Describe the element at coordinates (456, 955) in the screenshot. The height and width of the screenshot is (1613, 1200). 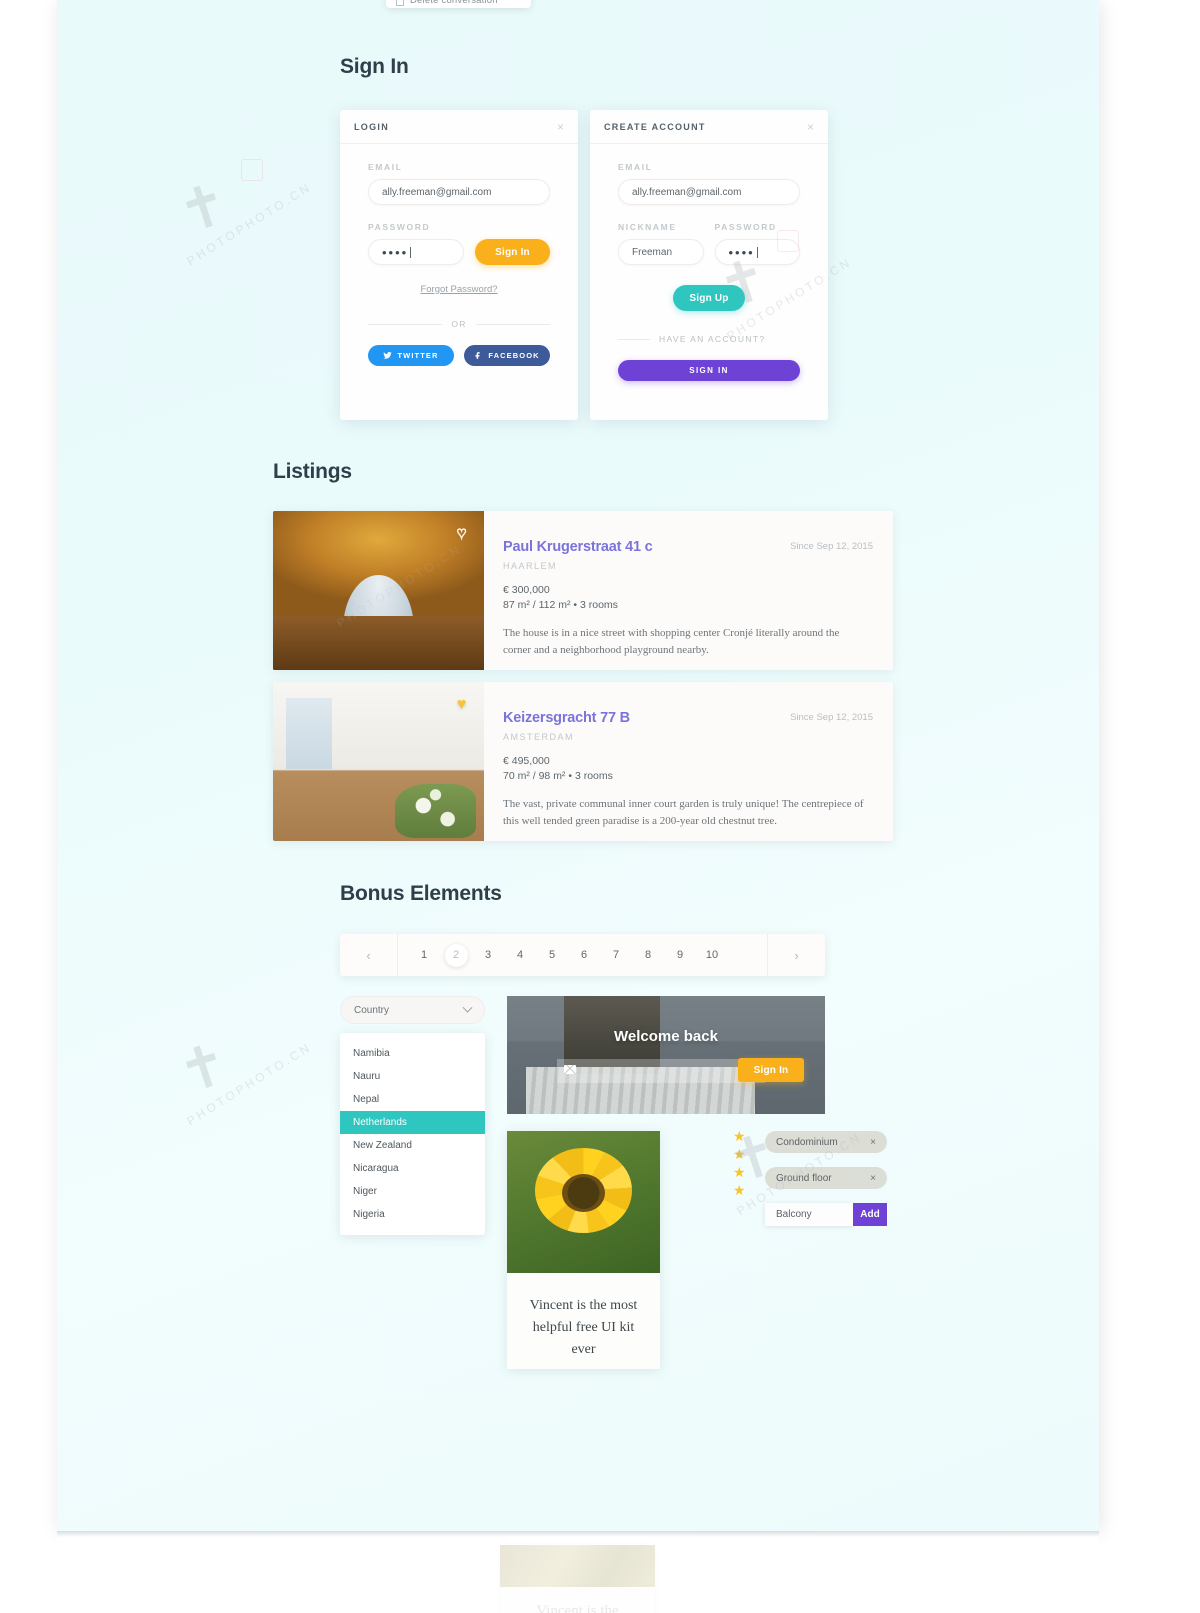
I see `pagination-page-2: 2` at that location.